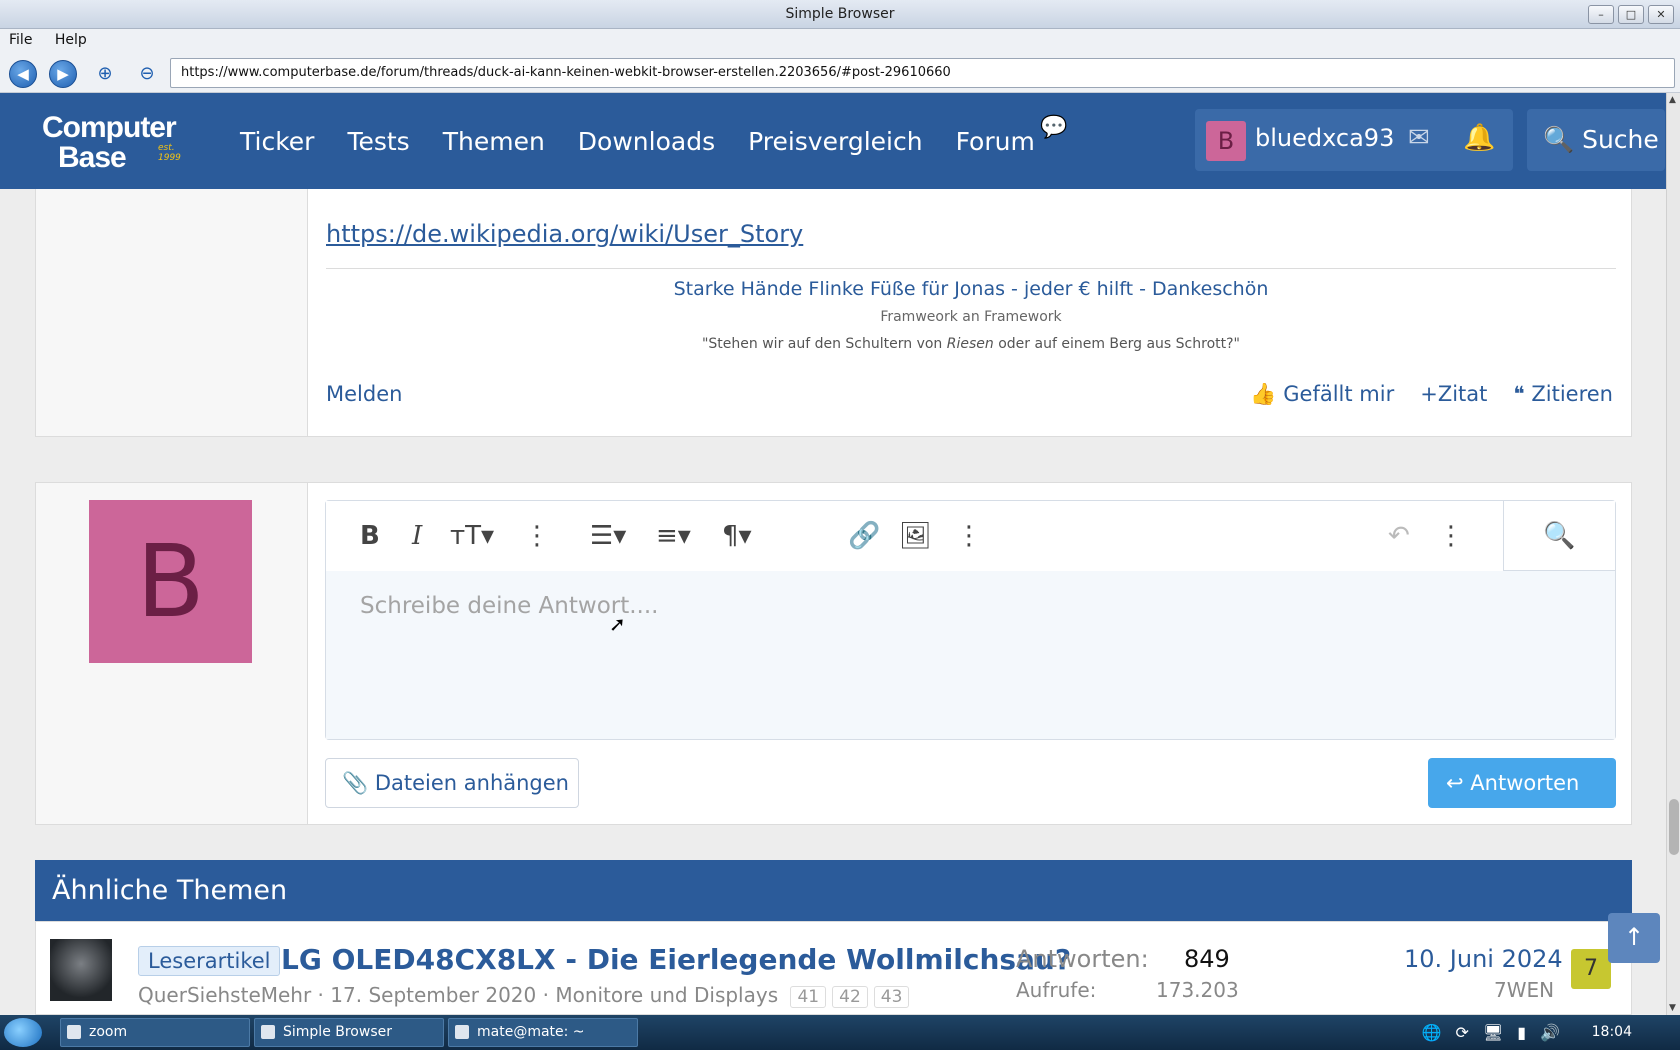 The width and height of the screenshot is (1680, 1050). What do you see at coordinates (224, 995) in the screenshot?
I see `thread-author: QuerSiehsteMehr` at bounding box center [224, 995].